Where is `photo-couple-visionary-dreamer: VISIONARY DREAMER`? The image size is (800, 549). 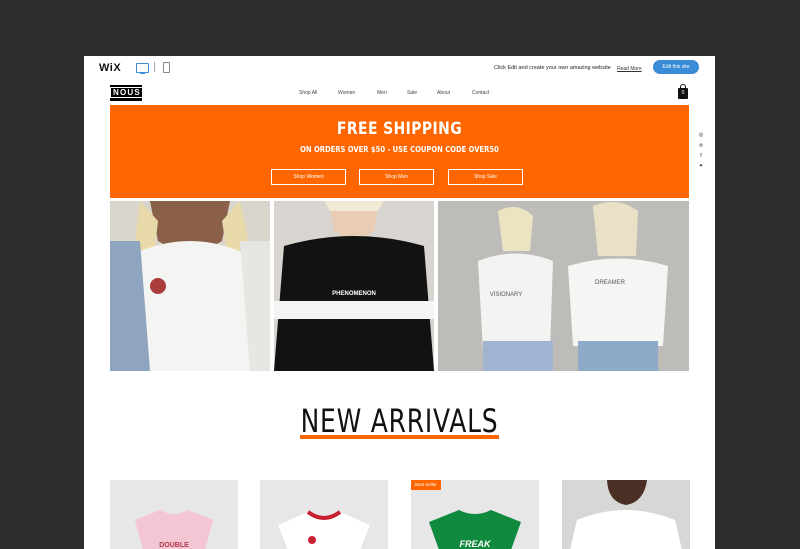 photo-couple-visionary-dreamer: VISIONARY DREAMER is located at coordinates (563, 286).